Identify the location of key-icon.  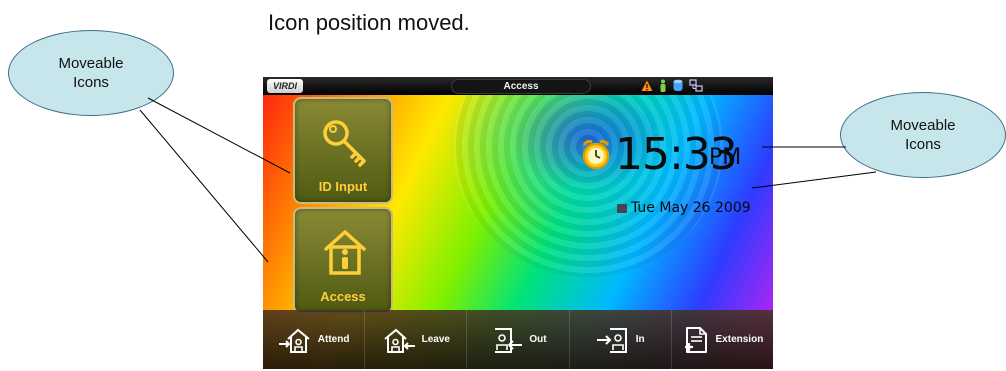
(344, 143).